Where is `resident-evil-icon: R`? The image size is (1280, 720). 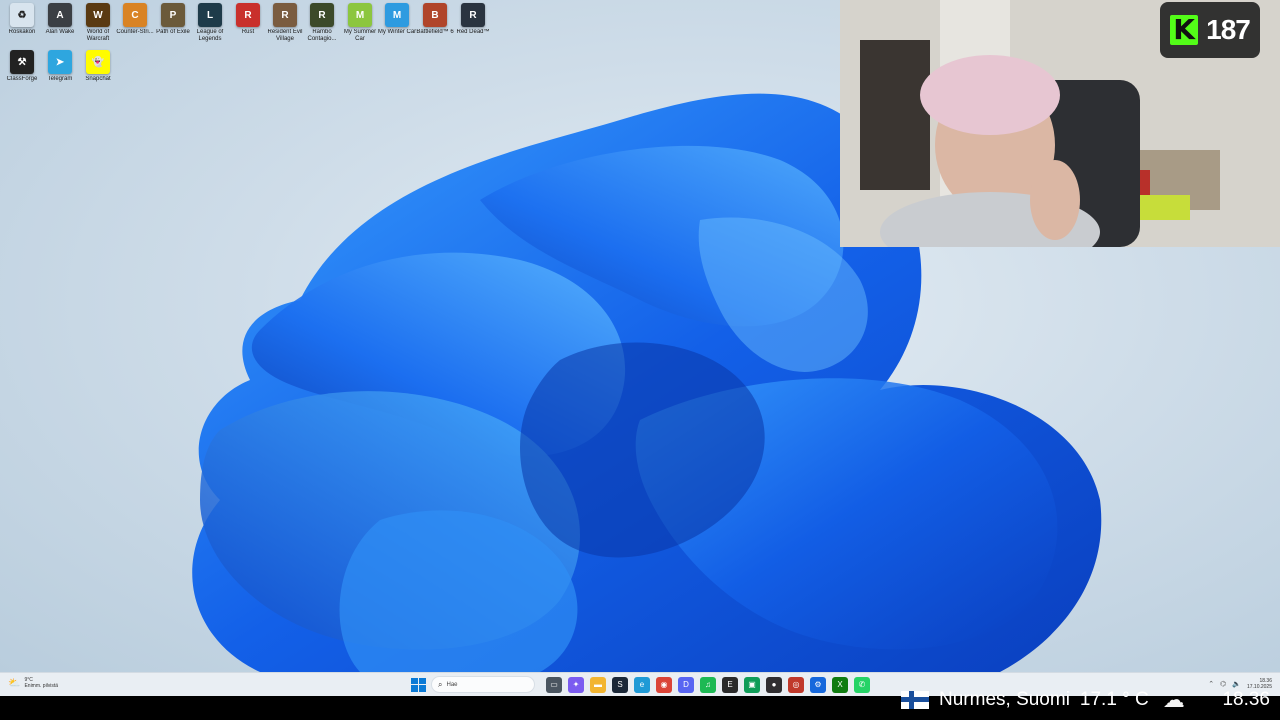
resident-evil-icon: R is located at coordinates (285, 15).